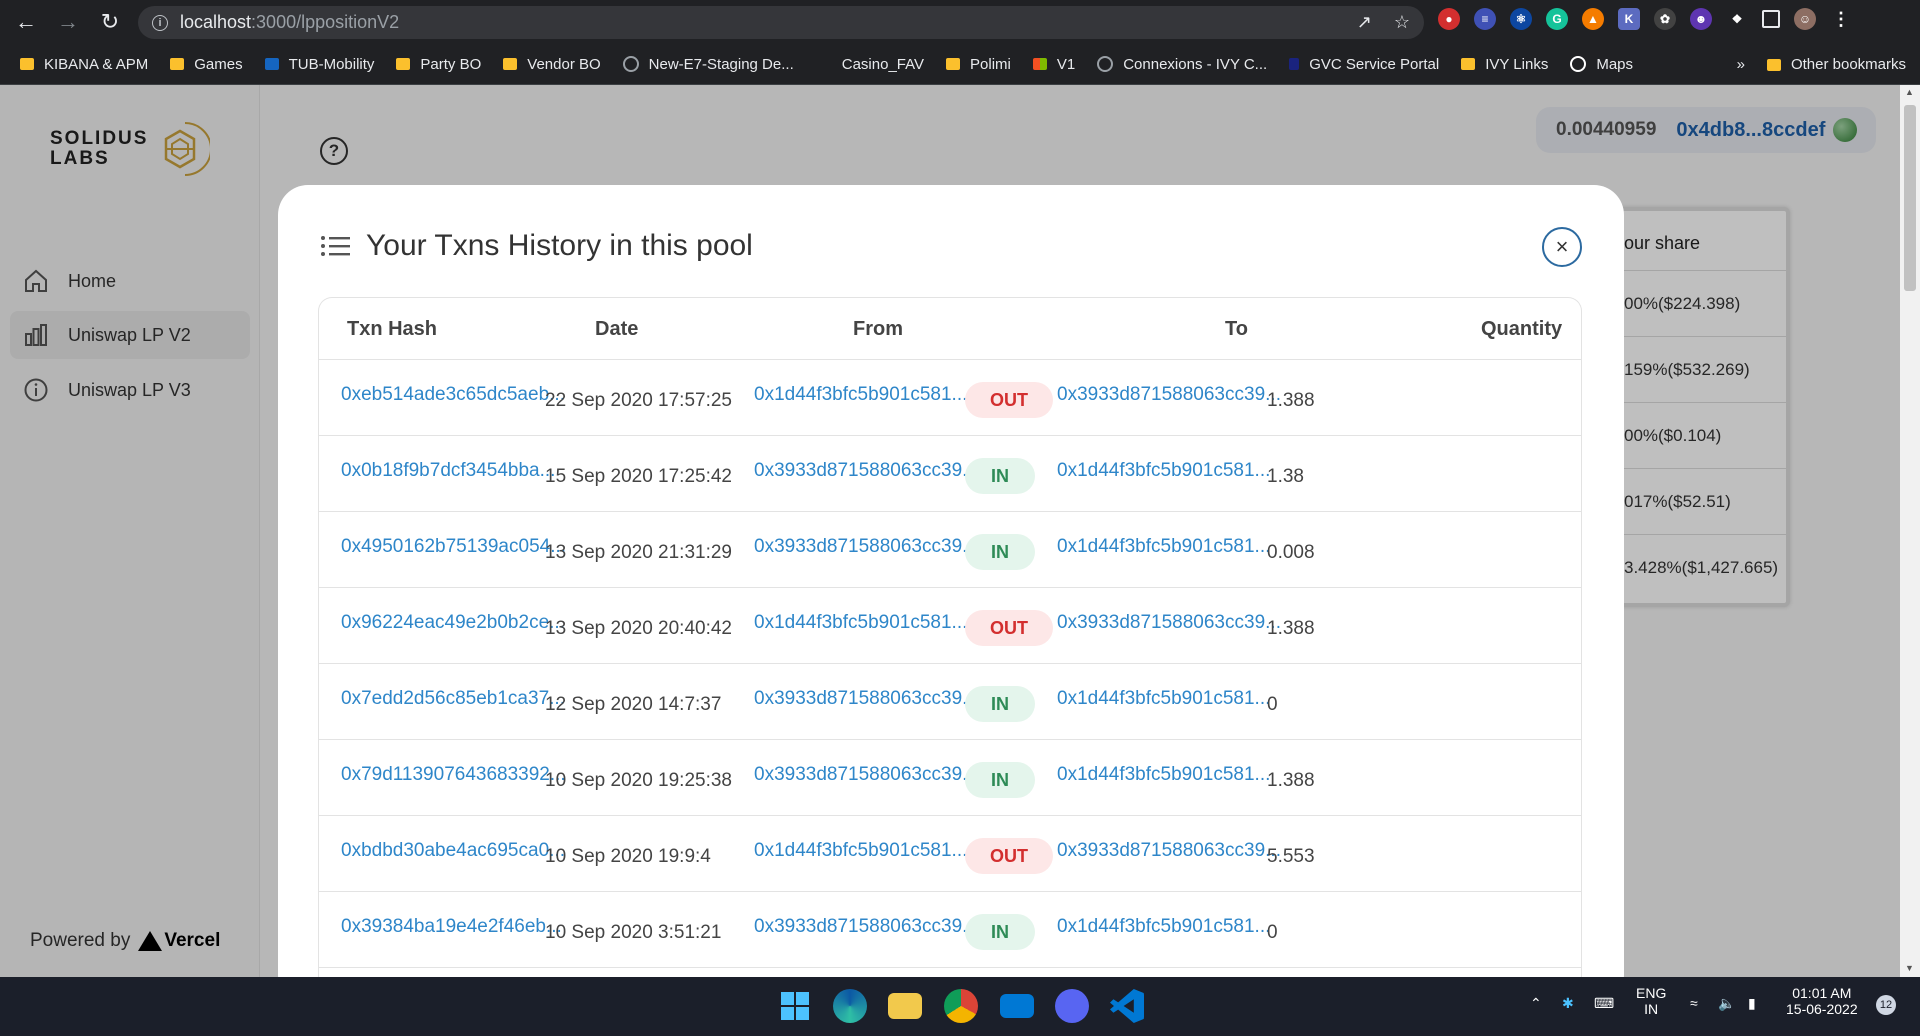  What do you see at coordinates (1562, 247) in the screenshot?
I see `close-icon: ×` at bounding box center [1562, 247].